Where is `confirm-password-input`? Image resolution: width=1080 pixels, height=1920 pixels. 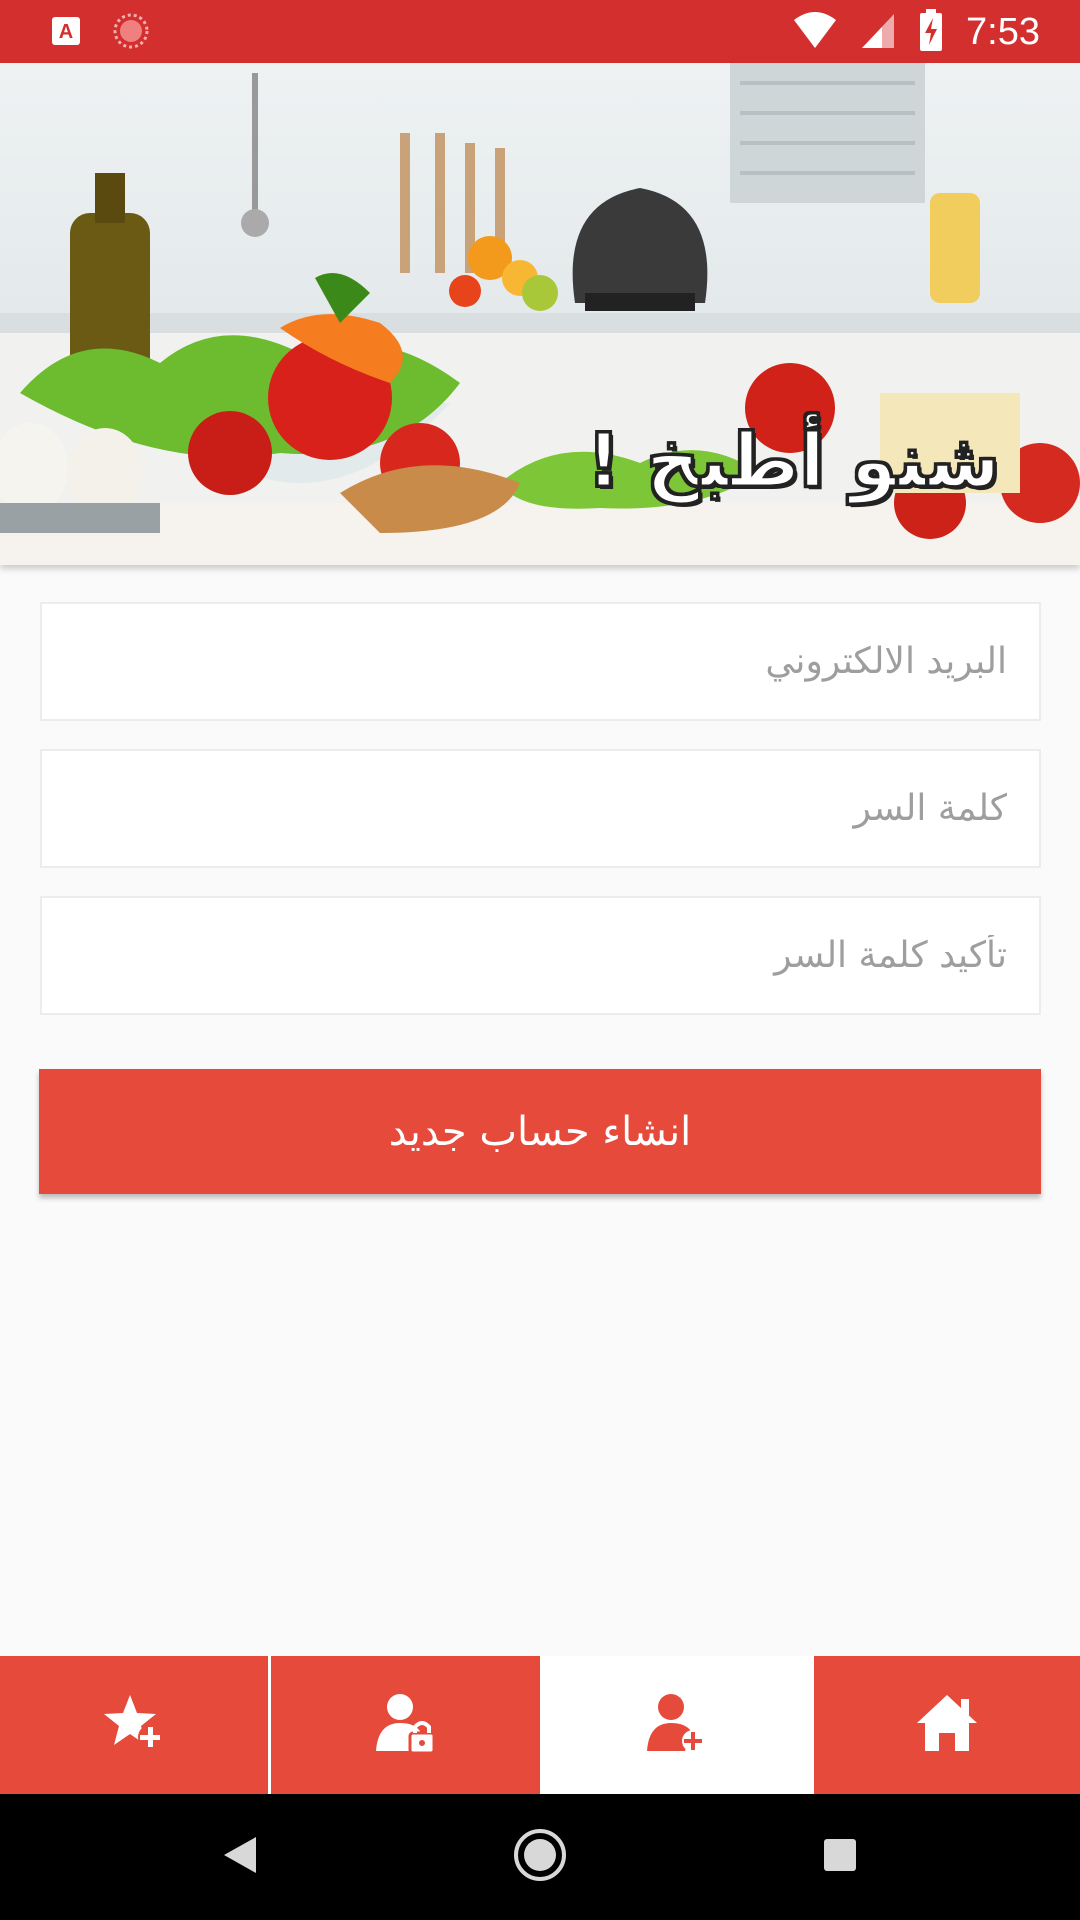
confirm-password-input is located at coordinates (540, 955).